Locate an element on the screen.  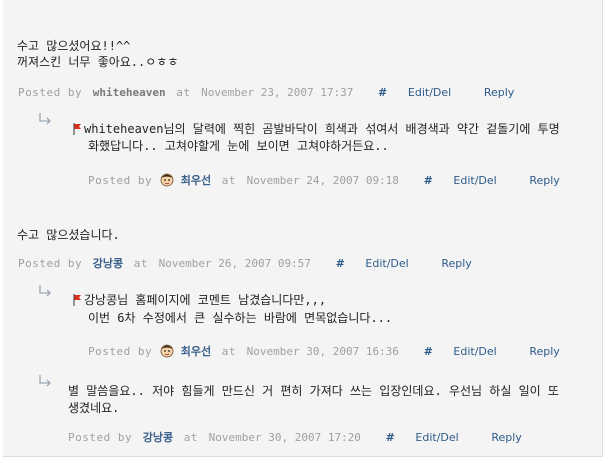
comment-text-line: 꺼져스킨 너무 좋아요..ㅇㅎㅎ is located at coordinates (98, 62).